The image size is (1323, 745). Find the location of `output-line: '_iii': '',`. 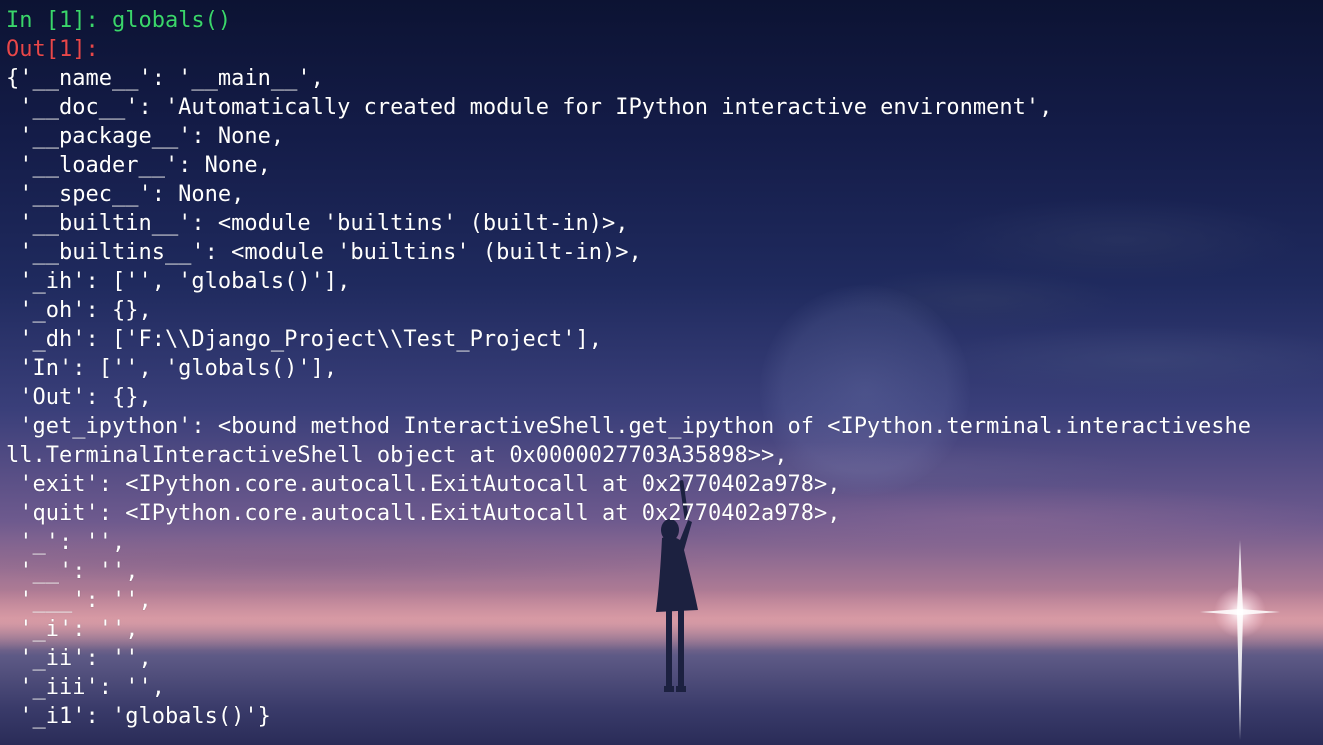

output-line: '_iii': '', is located at coordinates (85, 687).